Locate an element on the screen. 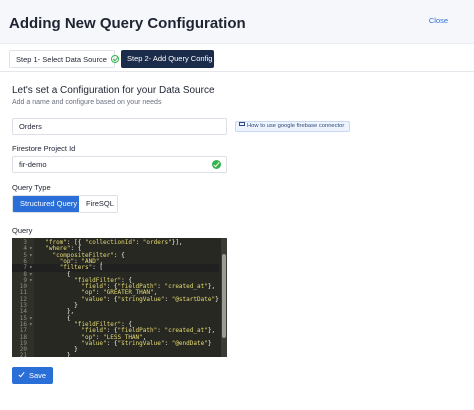 This screenshot has height=410, width=474. page-header: Adding New Query Configuration Close is located at coordinates (237, 22).